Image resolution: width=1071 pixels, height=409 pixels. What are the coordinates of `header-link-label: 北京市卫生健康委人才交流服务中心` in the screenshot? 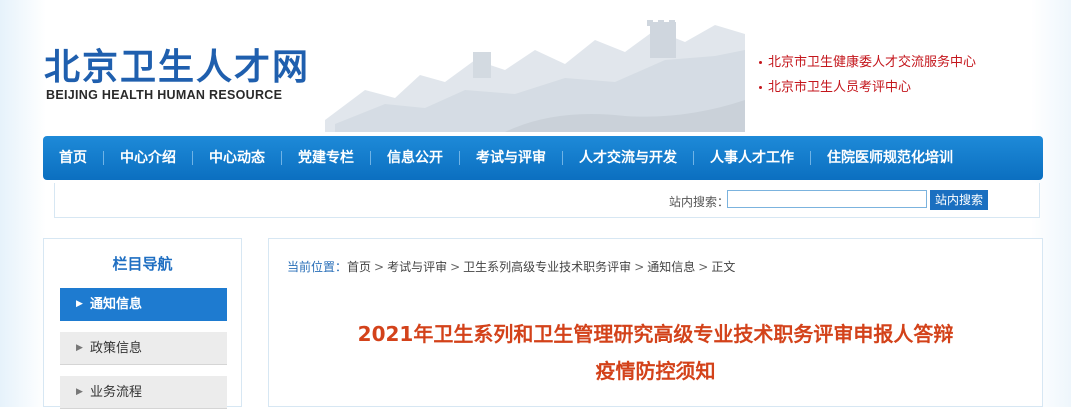 It's located at (872, 62).